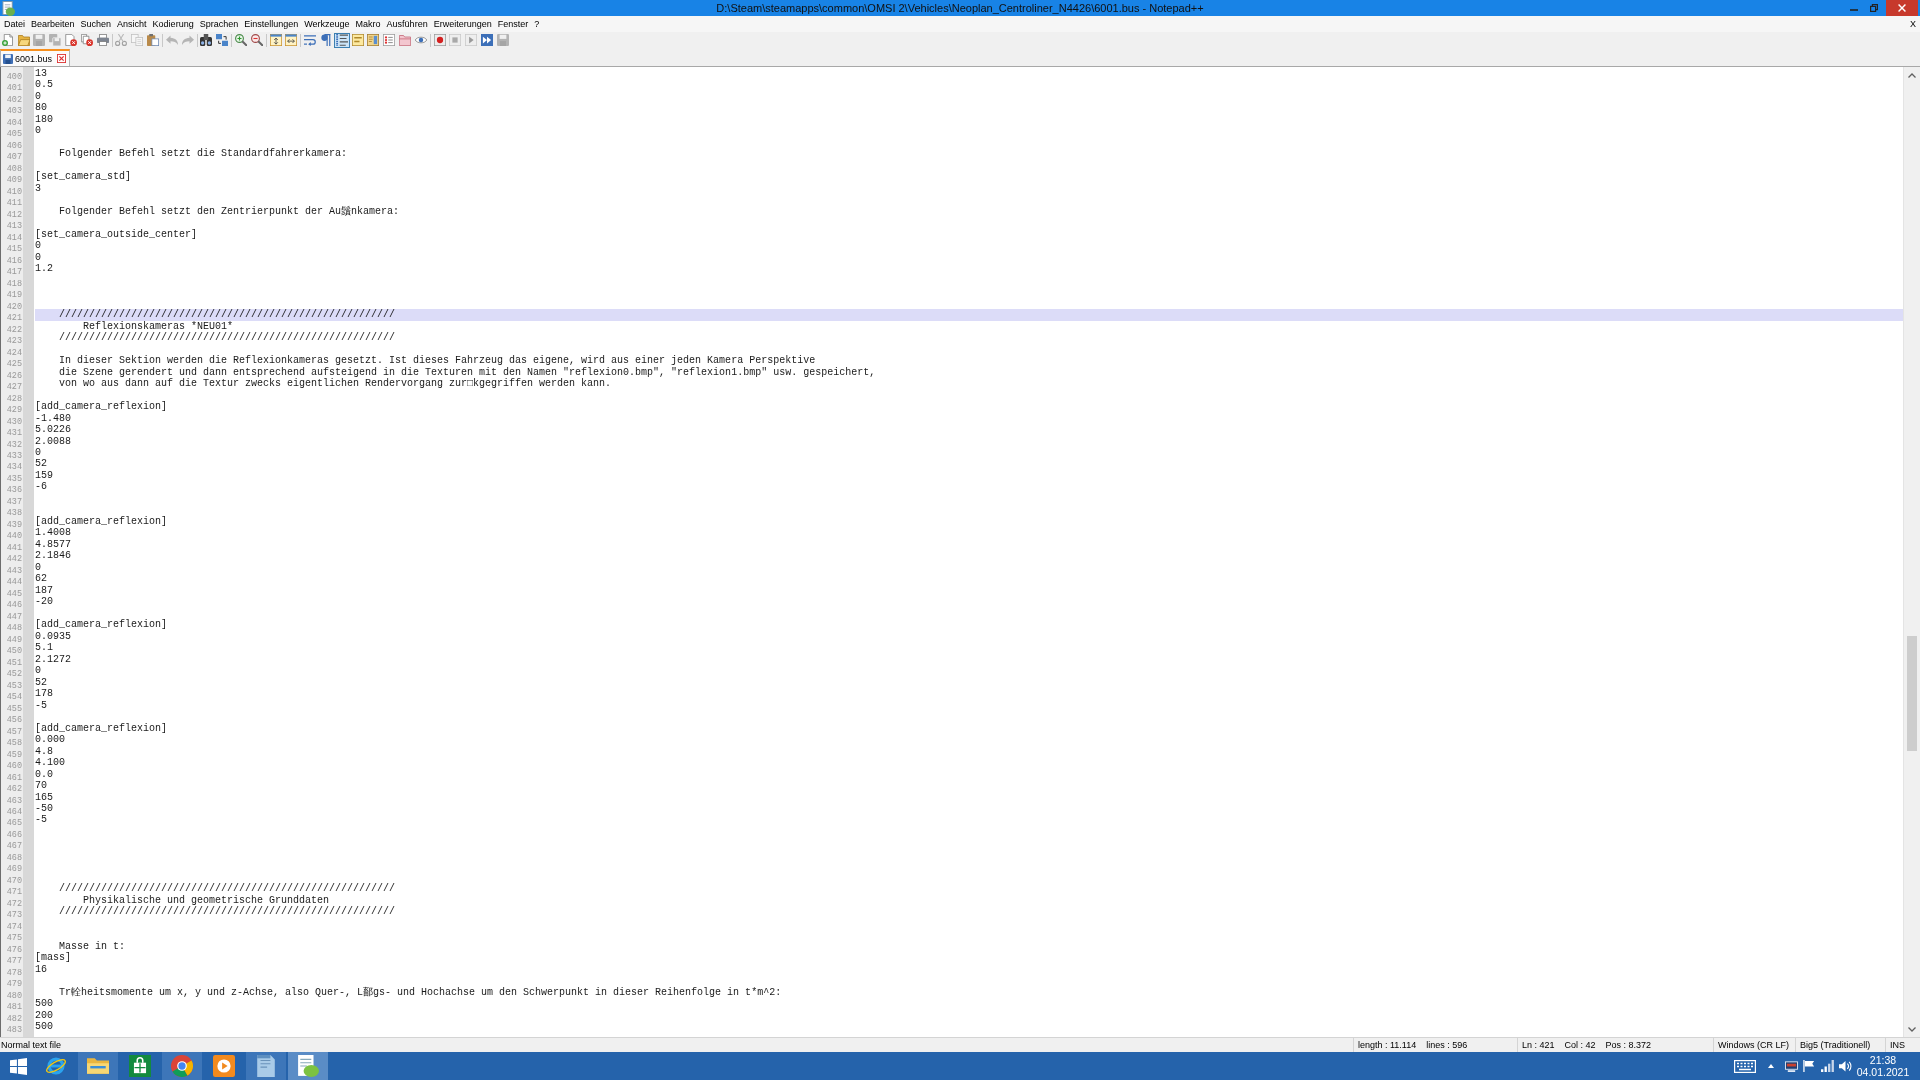  I want to click on line-number: 448, so click(14, 628).